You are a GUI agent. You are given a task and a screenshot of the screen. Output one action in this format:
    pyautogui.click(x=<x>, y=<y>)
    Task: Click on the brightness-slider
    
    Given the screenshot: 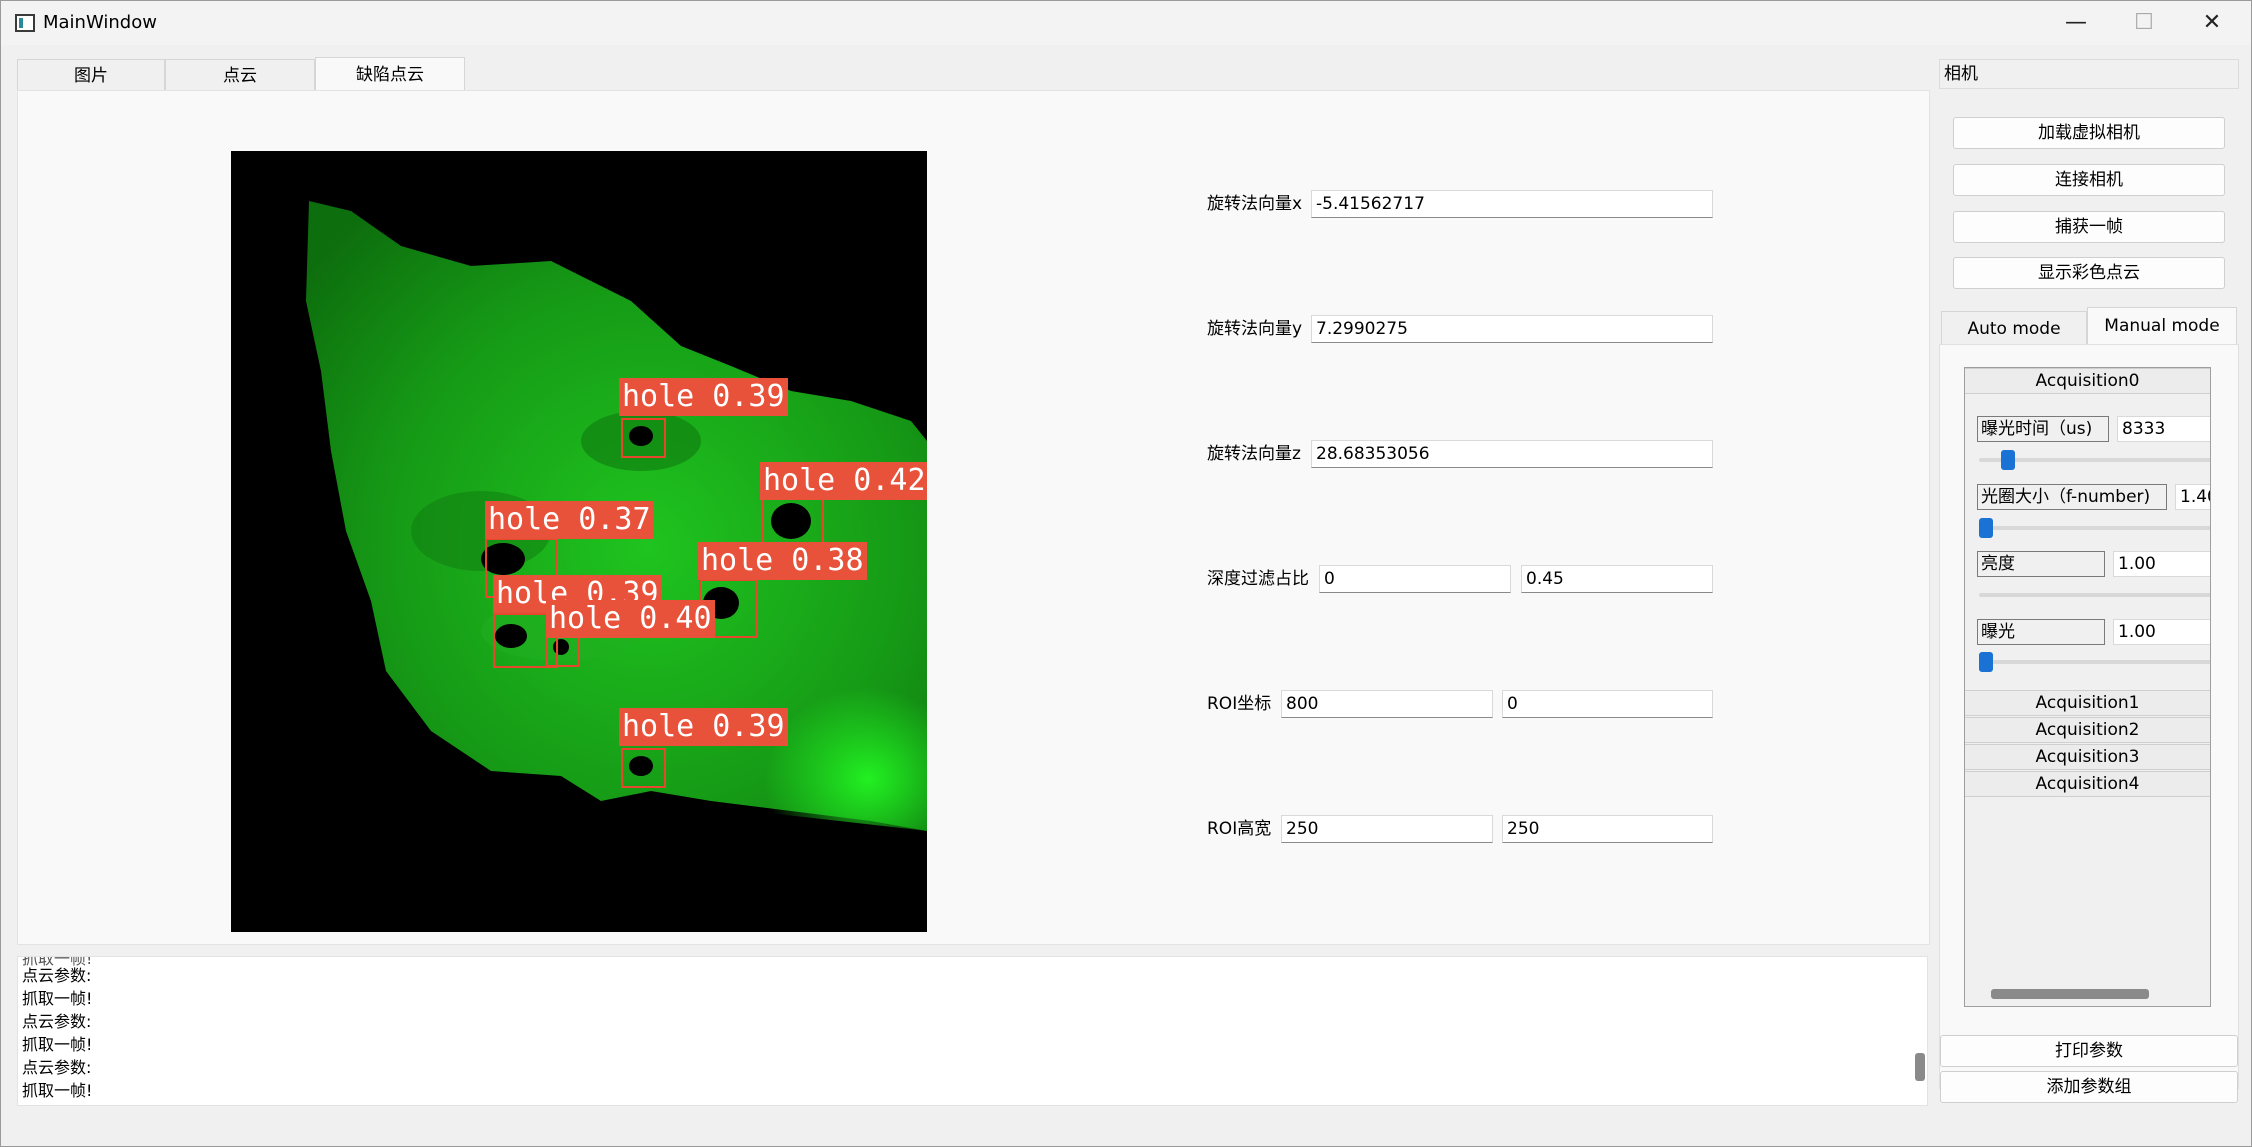 What is the action you would take?
    pyautogui.click(x=2094, y=595)
    